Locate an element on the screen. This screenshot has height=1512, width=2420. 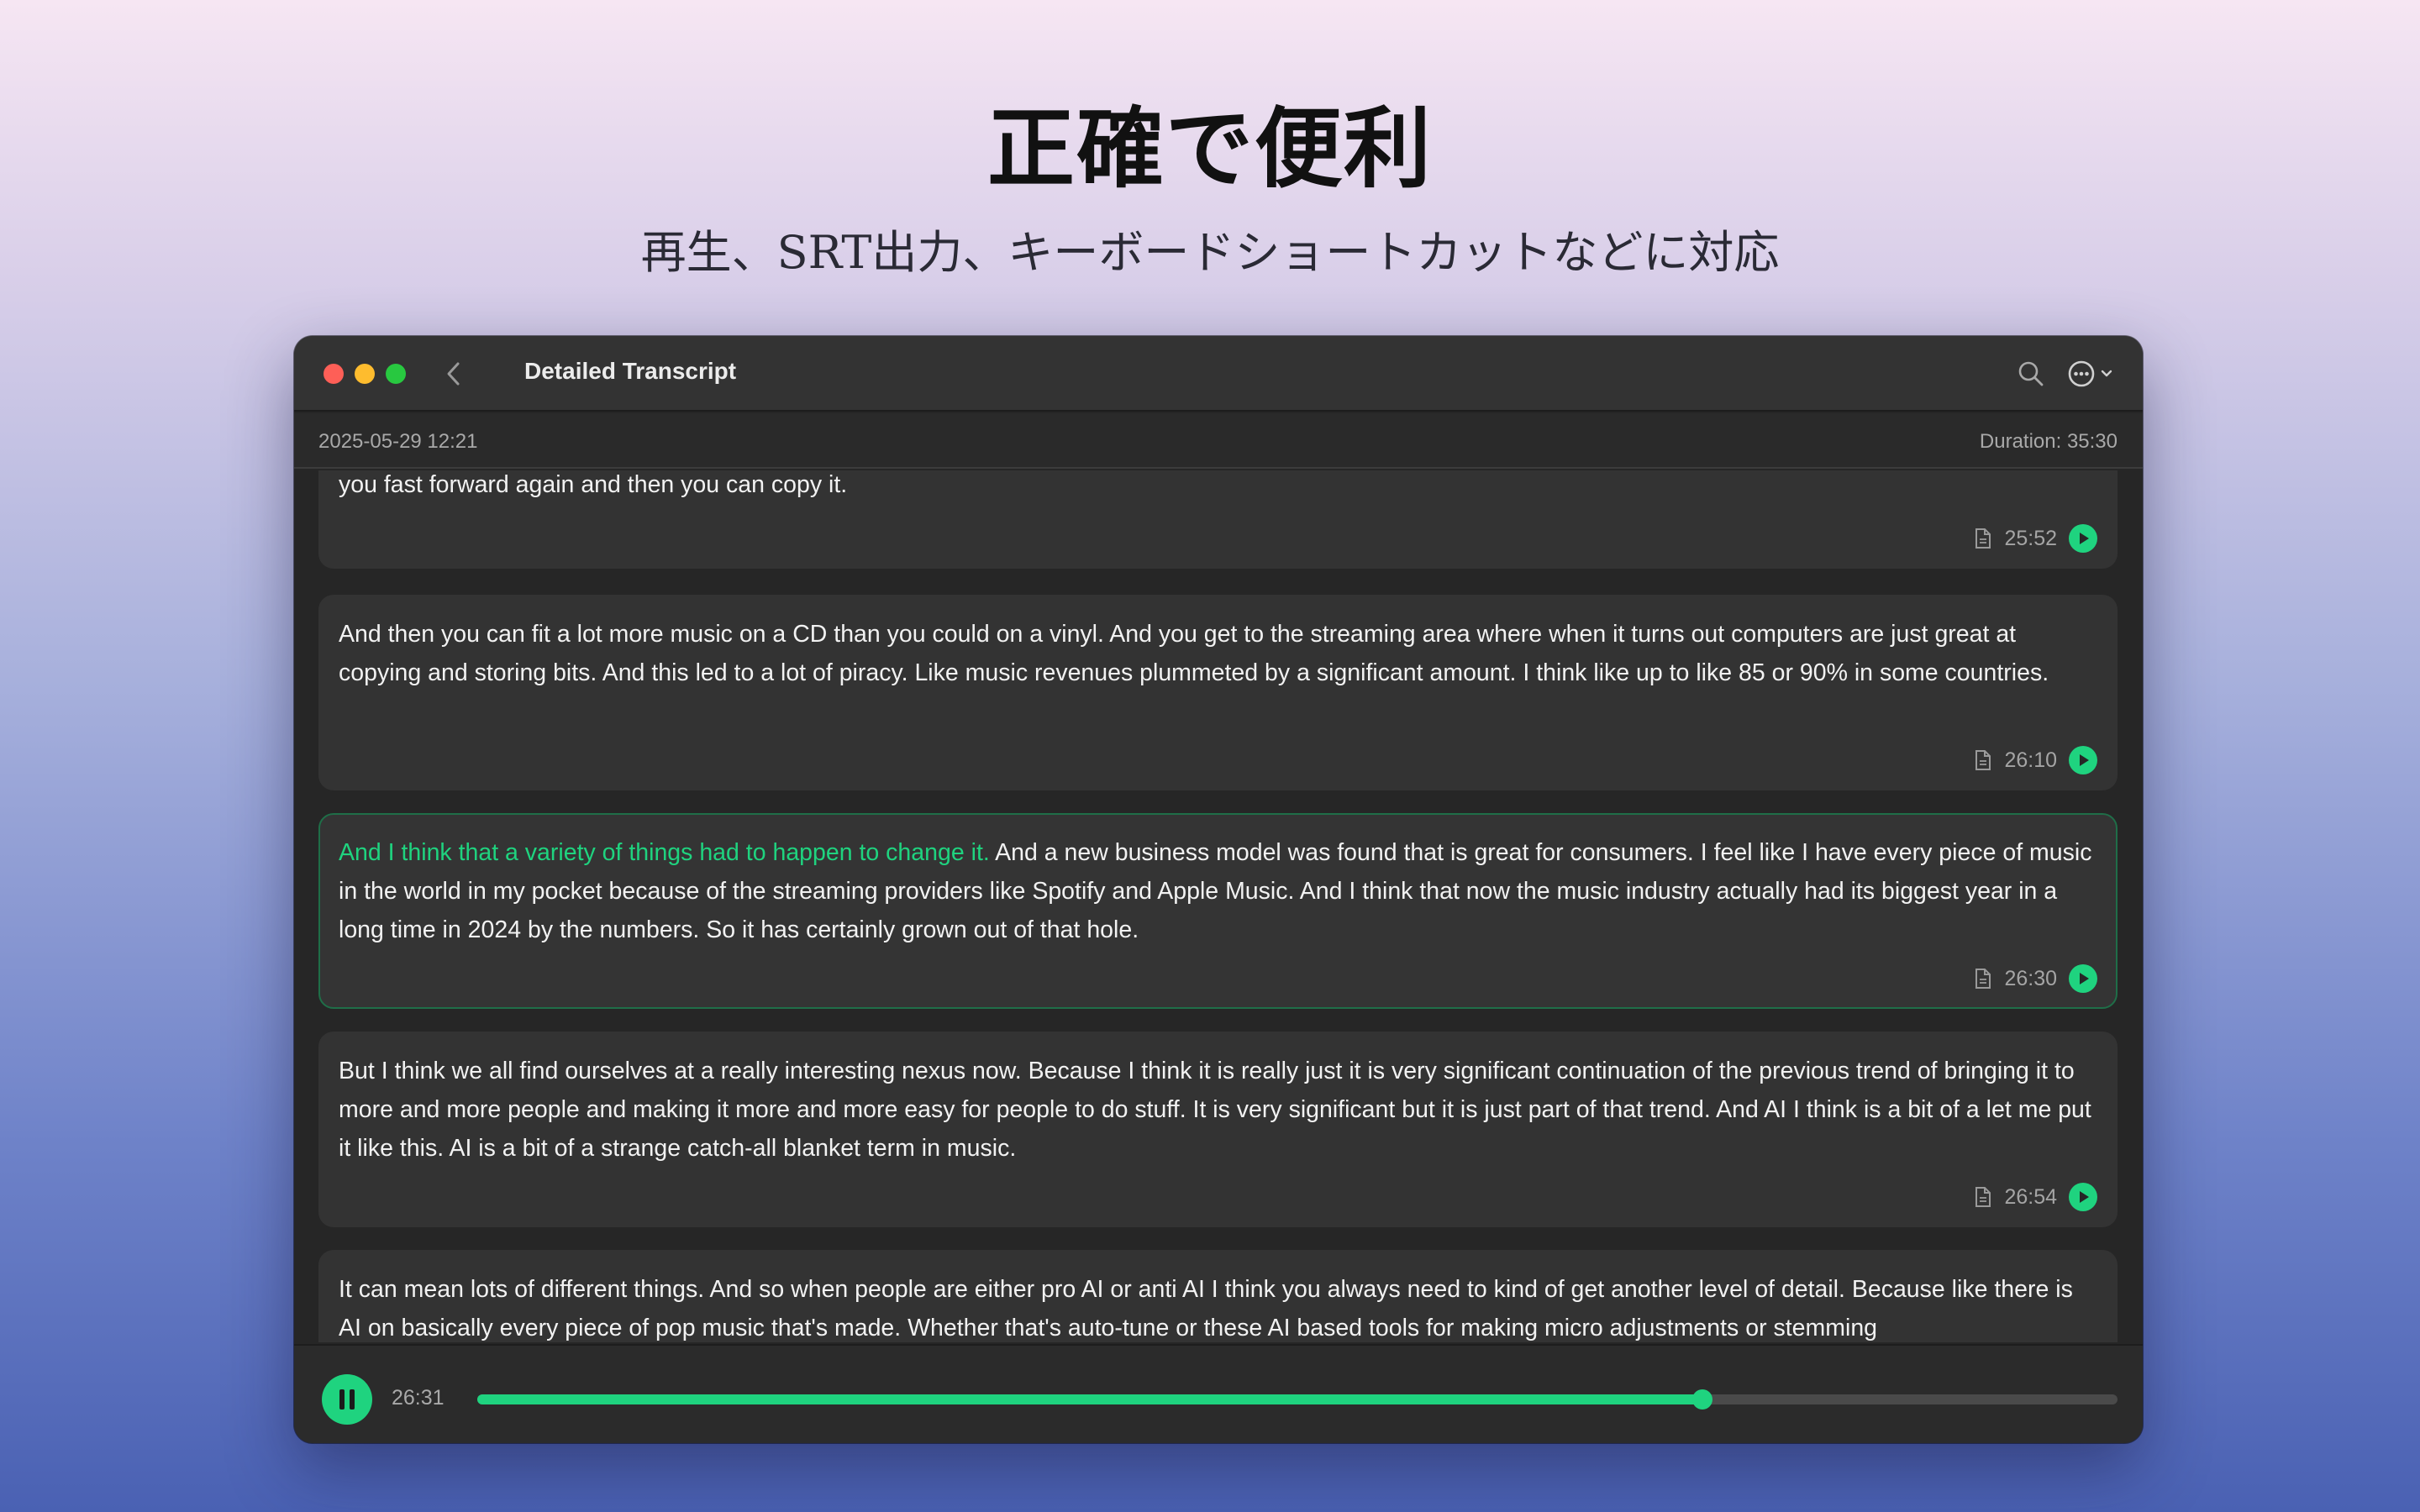
recording-duration: Duration: 35:30 is located at coordinates (2048, 441).